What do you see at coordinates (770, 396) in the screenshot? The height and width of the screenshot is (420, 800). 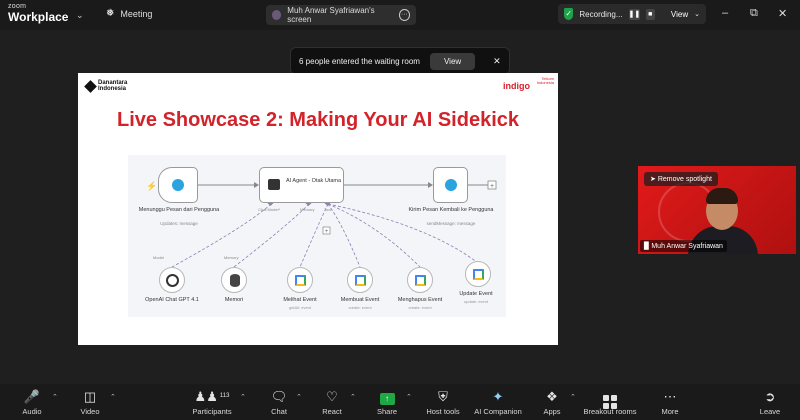 I see `leave-door-icon: ➲` at bounding box center [770, 396].